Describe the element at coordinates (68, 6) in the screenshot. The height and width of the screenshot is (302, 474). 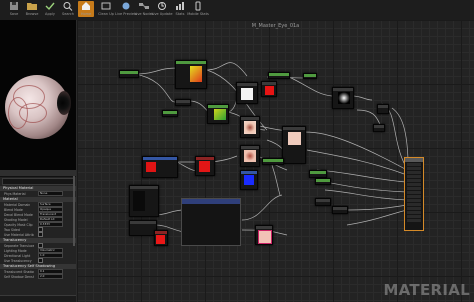
I see `search-icon` at that location.